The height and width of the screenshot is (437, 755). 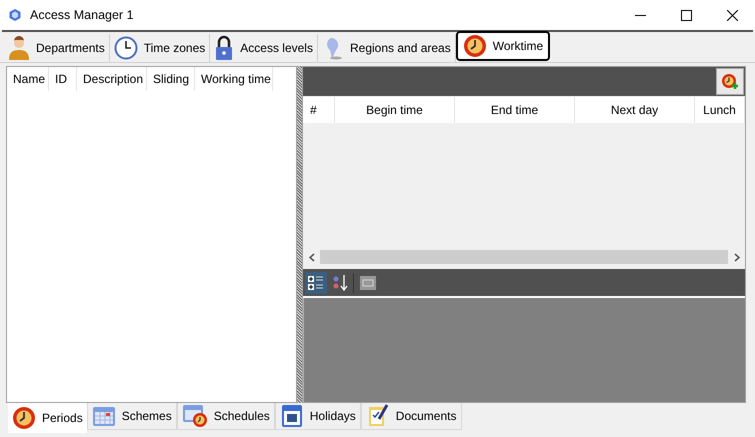 I want to click on categorized-button, so click(x=316, y=283).